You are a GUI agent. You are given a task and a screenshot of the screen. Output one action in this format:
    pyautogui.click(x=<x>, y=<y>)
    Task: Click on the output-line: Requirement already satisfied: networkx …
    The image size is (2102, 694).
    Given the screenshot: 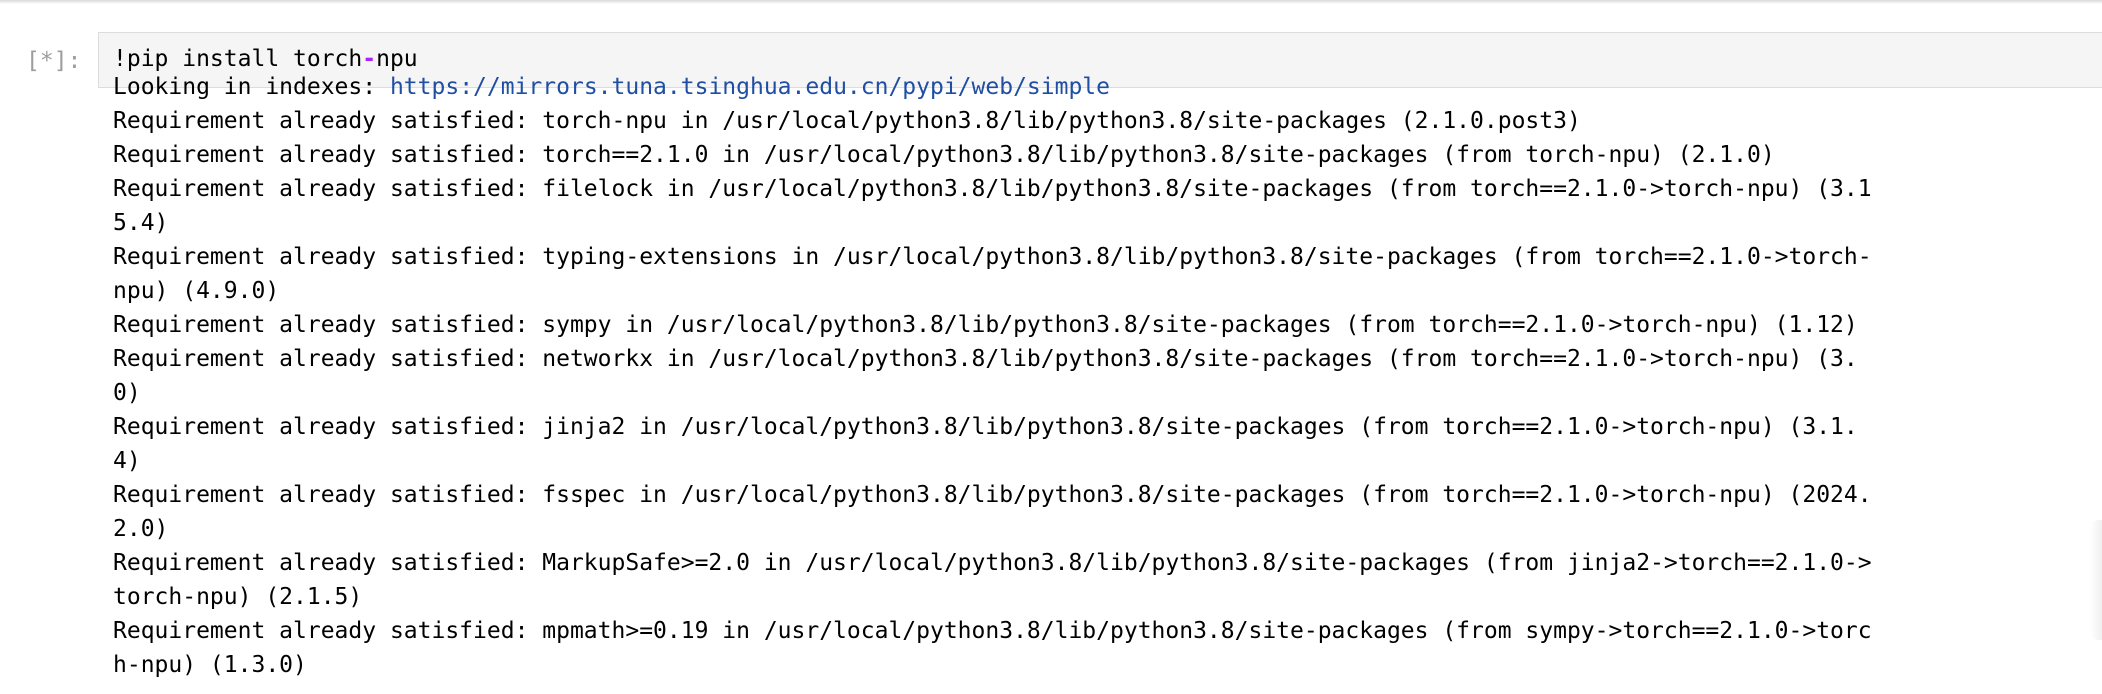 What is the action you would take?
    pyautogui.click(x=985, y=359)
    